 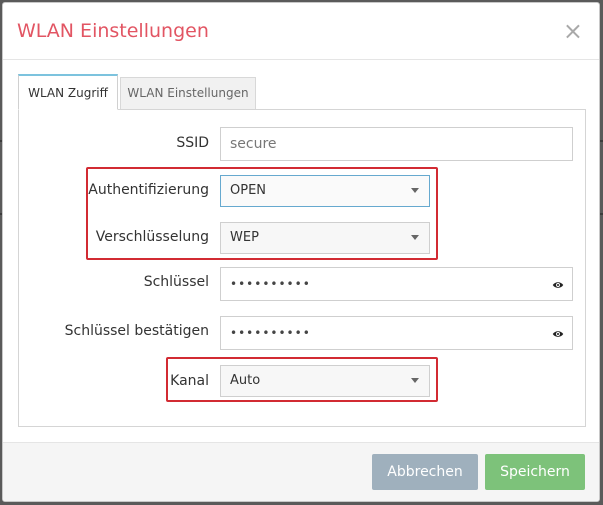 I want to click on key-value: ••••••••••, so click(x=270, y=284).